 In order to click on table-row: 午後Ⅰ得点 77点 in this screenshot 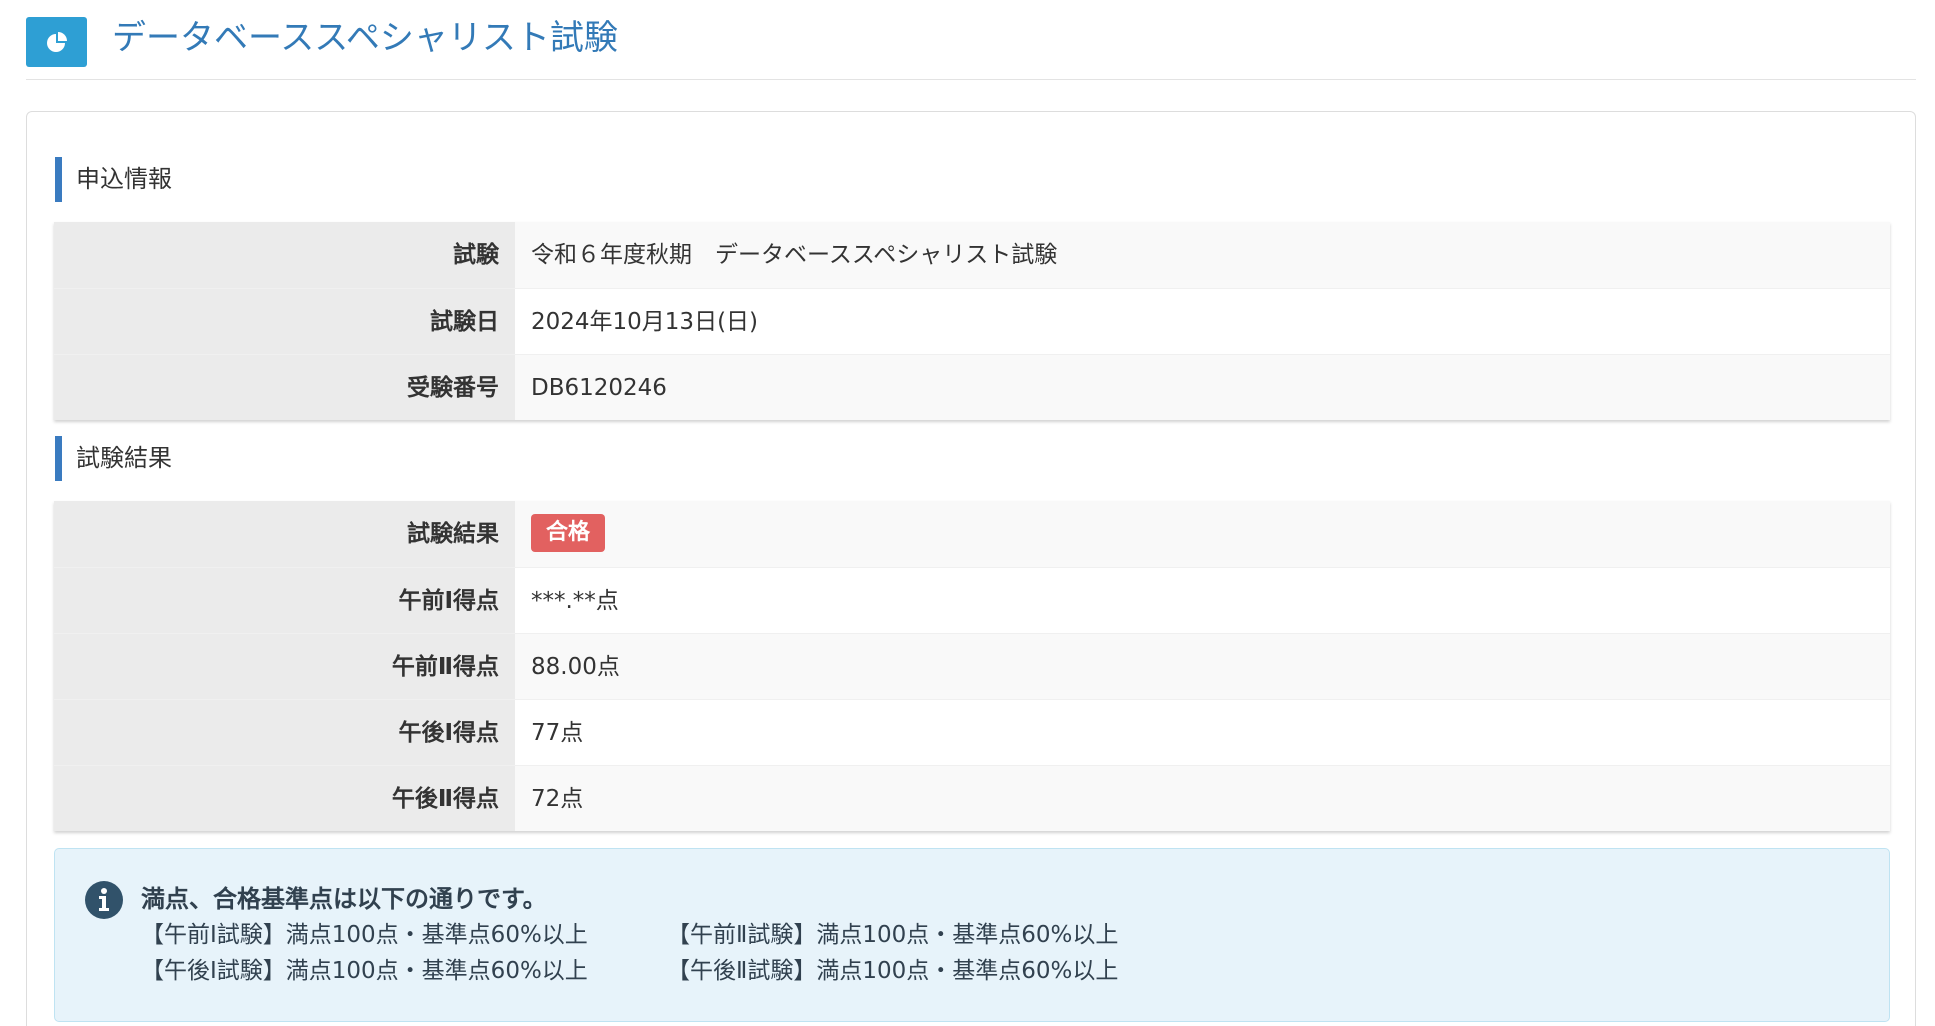, I will do `click(972, 732)`.